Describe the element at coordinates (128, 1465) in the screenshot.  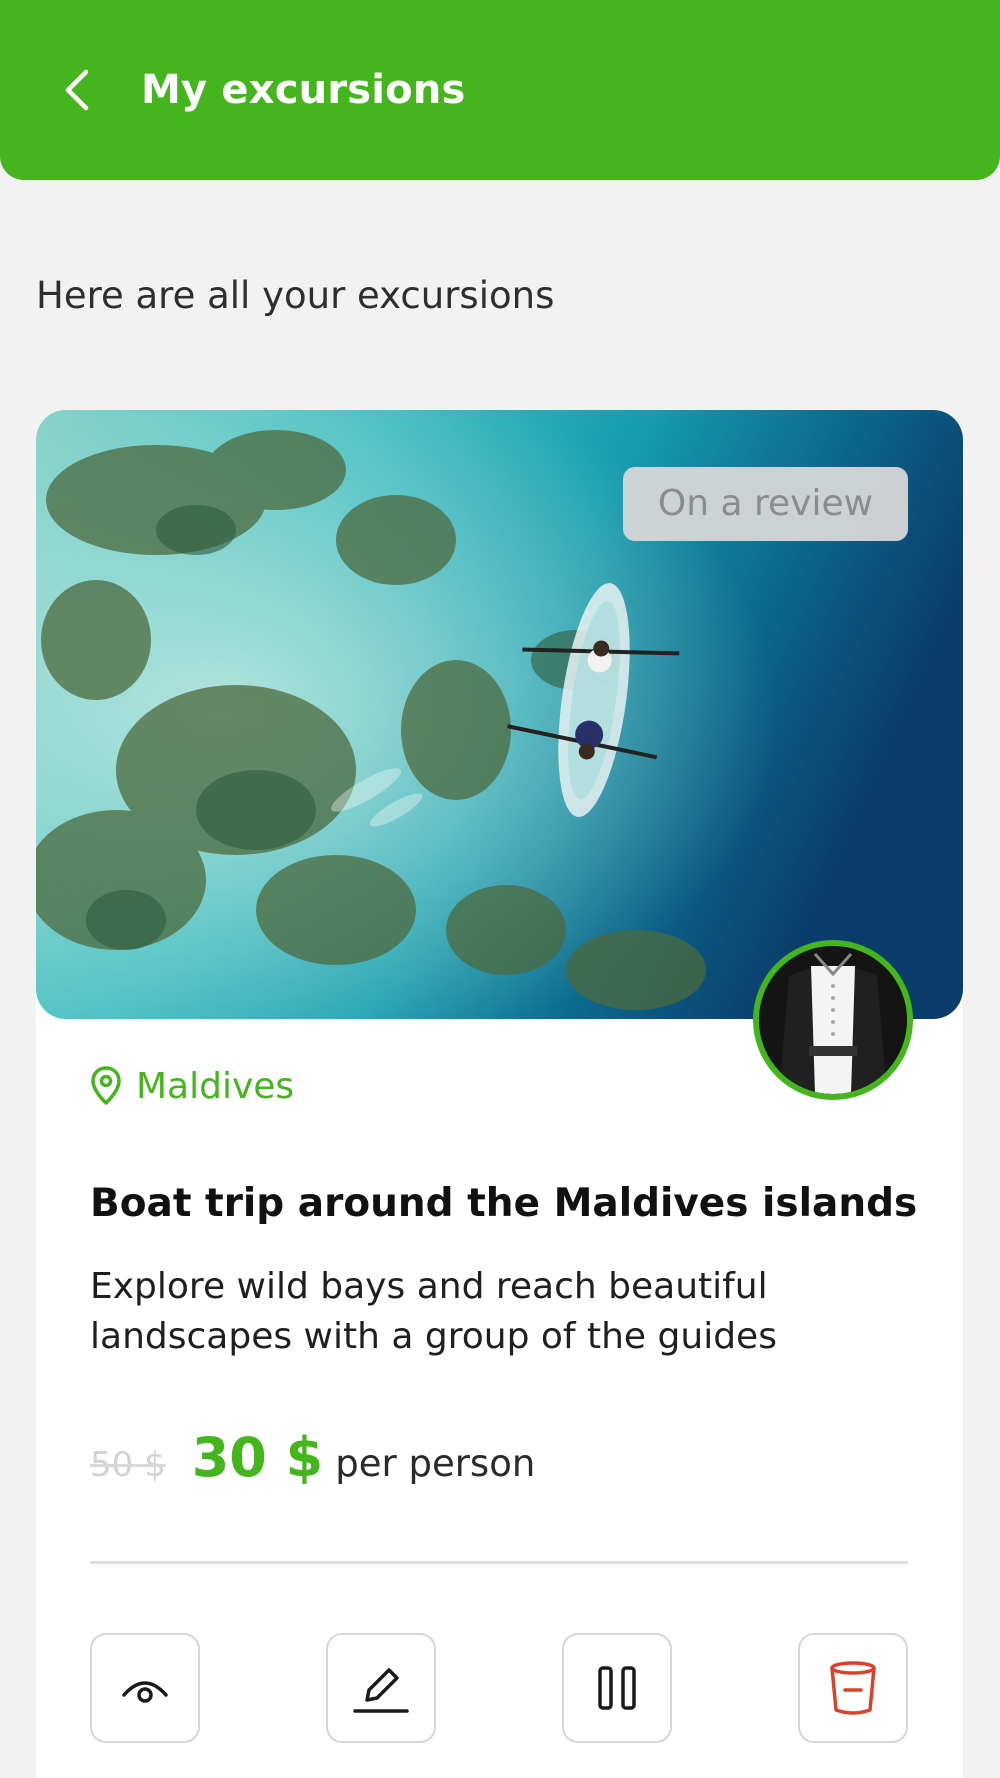
I see `old-price: 50 $` at that location.